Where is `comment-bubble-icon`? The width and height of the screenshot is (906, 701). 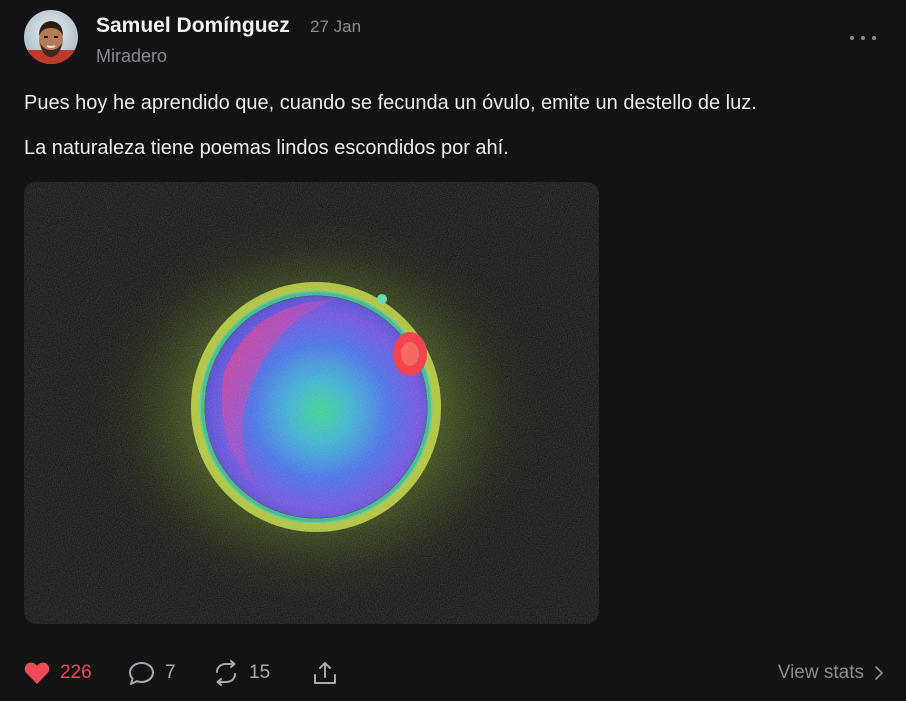 comment-bubble-icon is located at coordinates (141, 673).